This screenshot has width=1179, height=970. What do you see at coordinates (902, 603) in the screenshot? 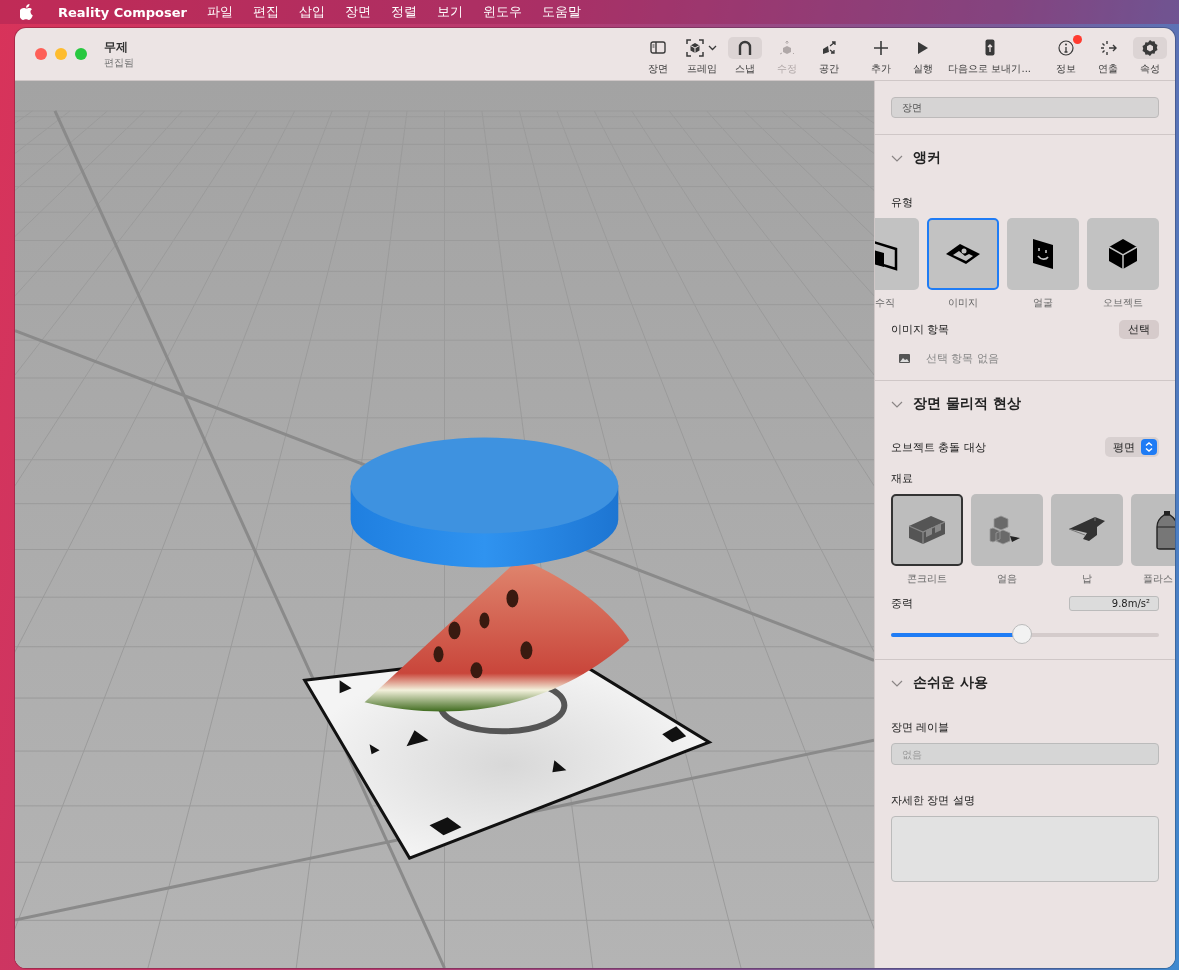
I see `gravity-label: 중력` at bounding box center [902, 603].